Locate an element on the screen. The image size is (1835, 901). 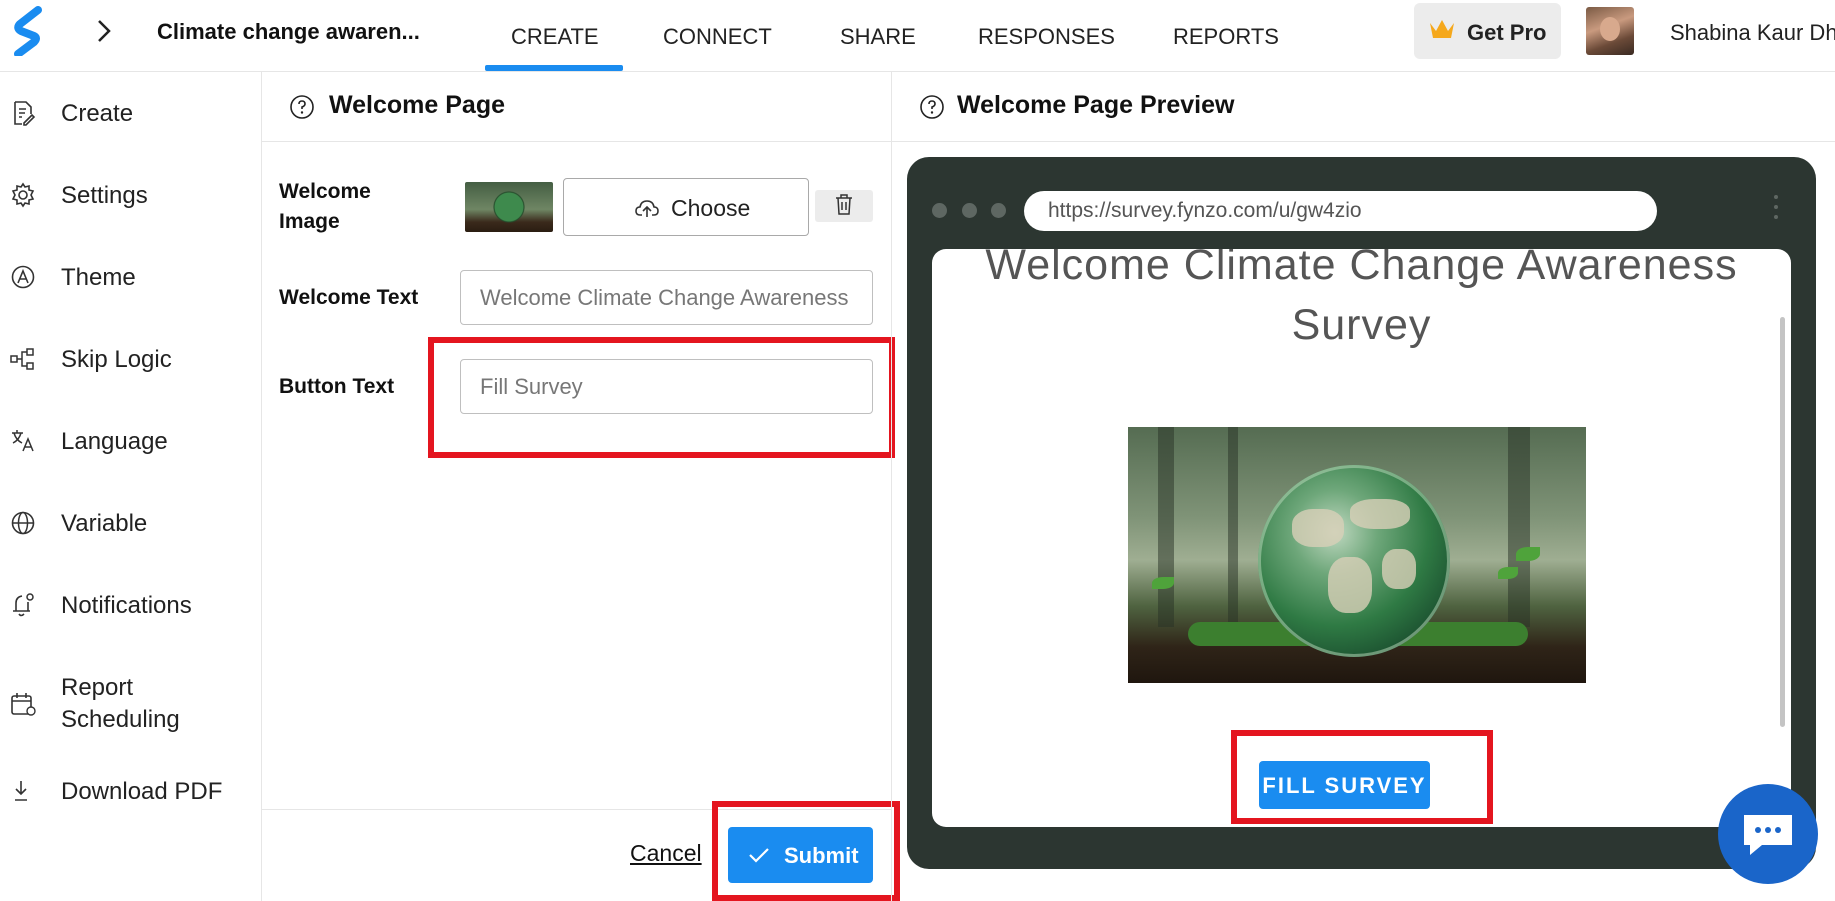
sidebar-item-label: Report Scheduling is located at coordinates (120, 703).